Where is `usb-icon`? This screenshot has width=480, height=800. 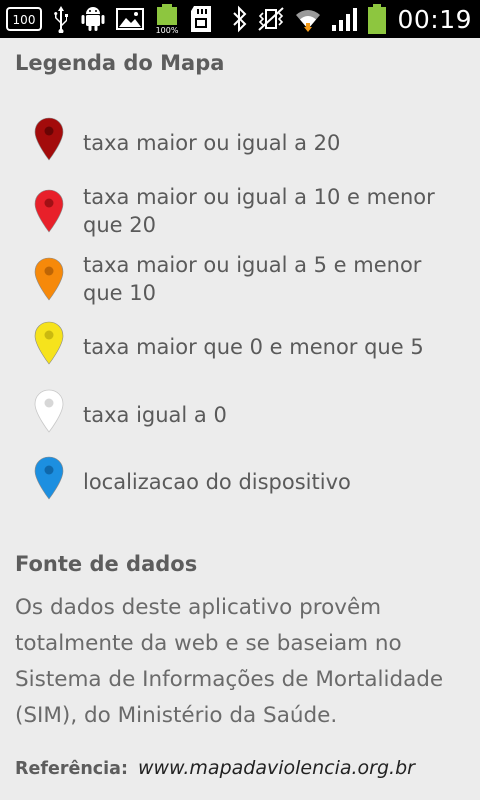
usb-icon is located at coordinates (61, 19).